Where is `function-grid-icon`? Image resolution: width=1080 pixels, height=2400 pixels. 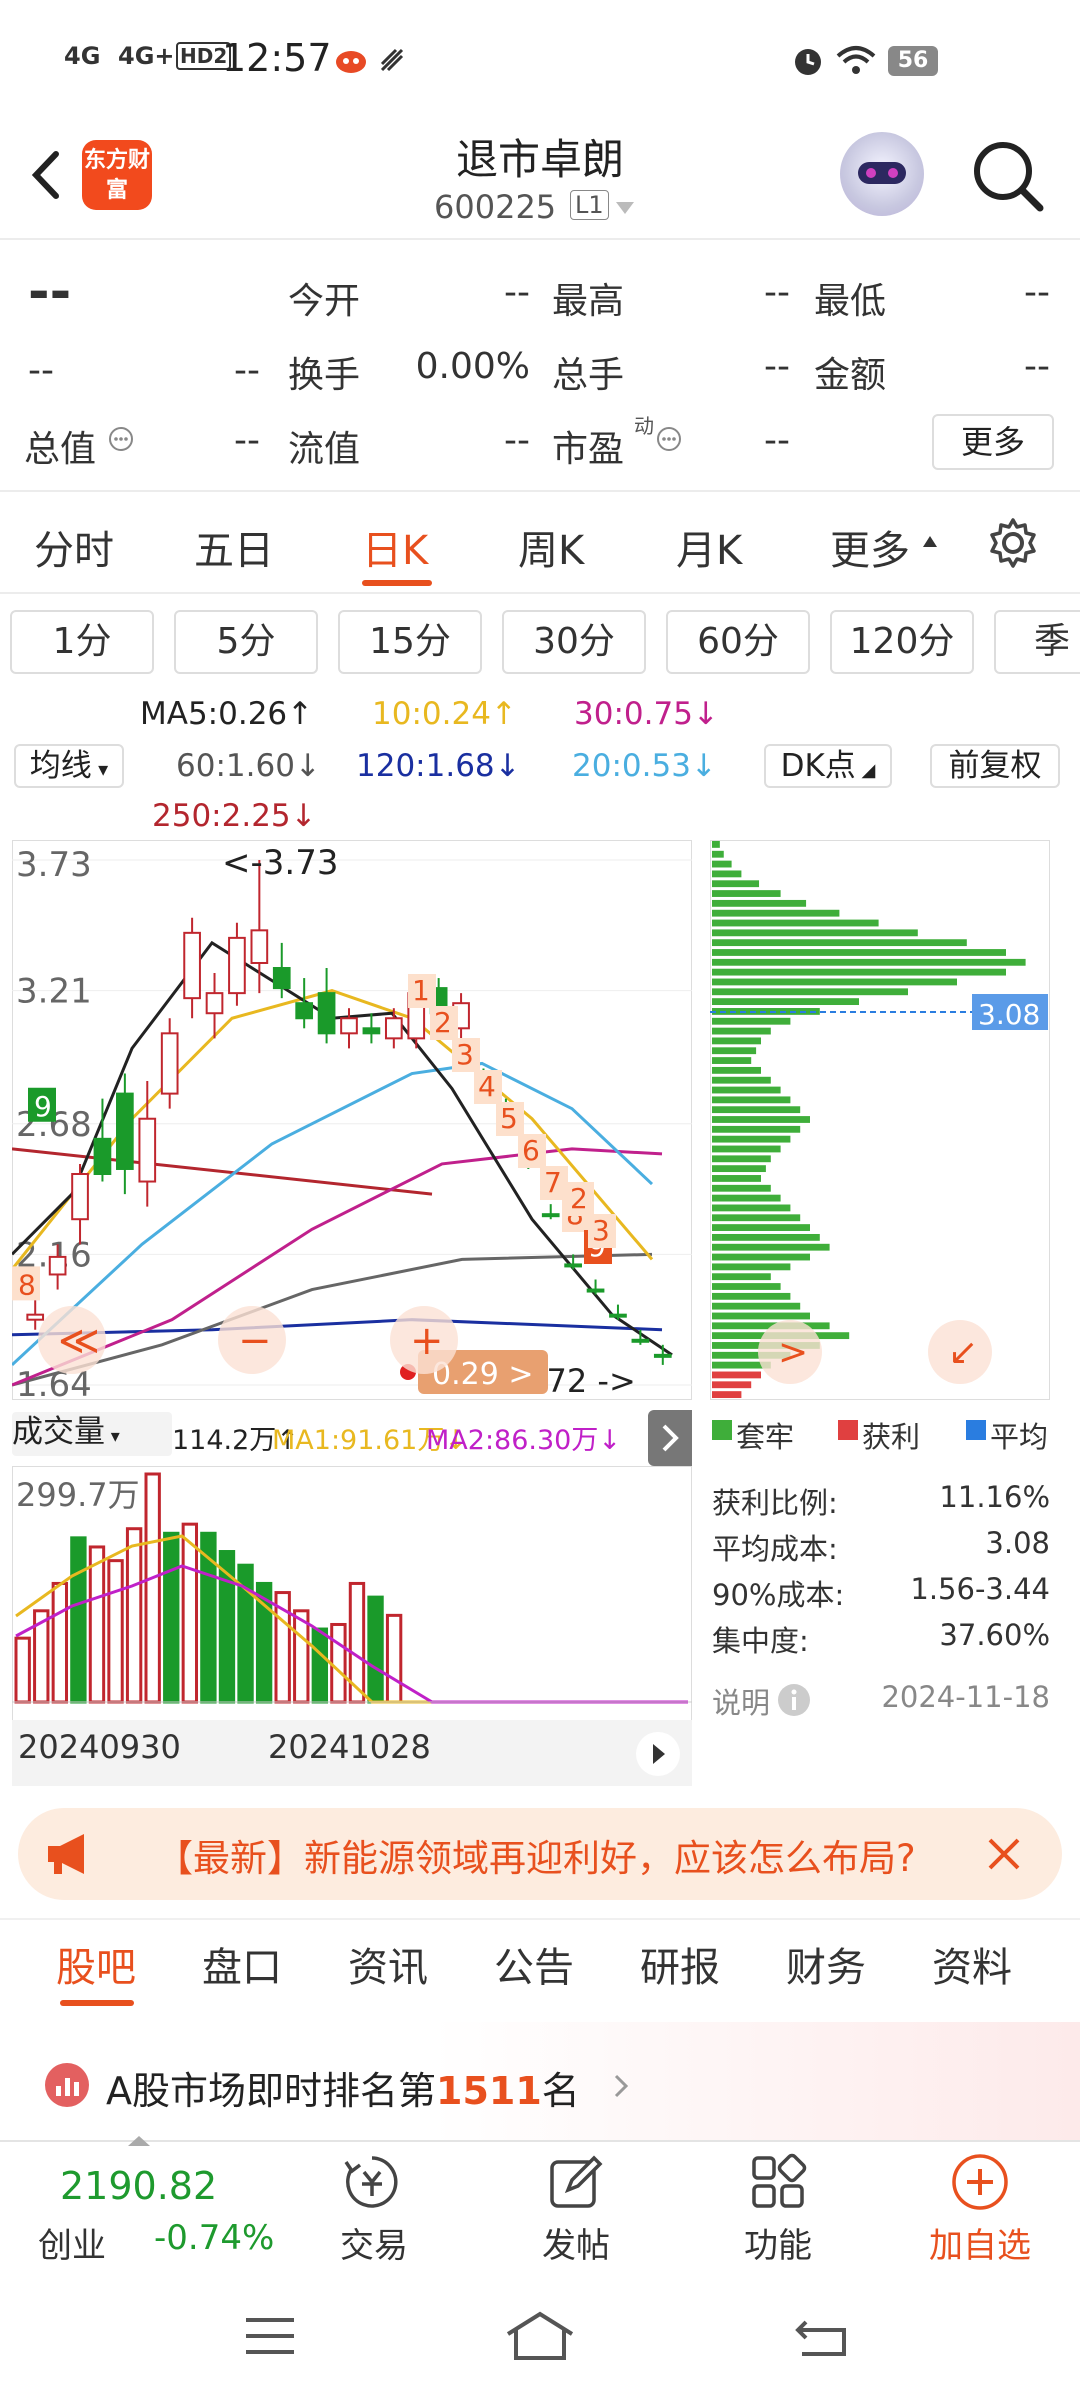
function-grid-icon is located at coordinates (778, 2182).